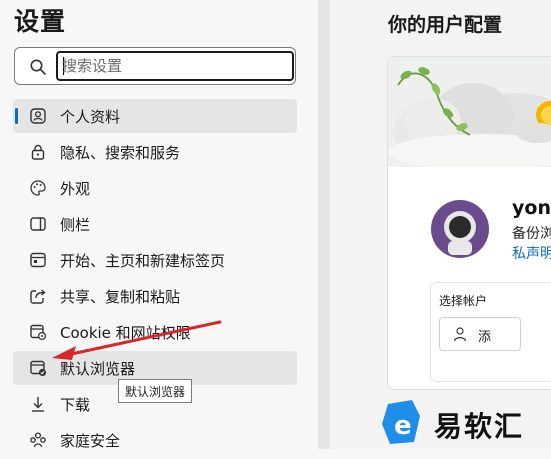  Describe the element at coordinates (90, 441) in the screenshot. I see `nav-label: 家庭安全` at that location.